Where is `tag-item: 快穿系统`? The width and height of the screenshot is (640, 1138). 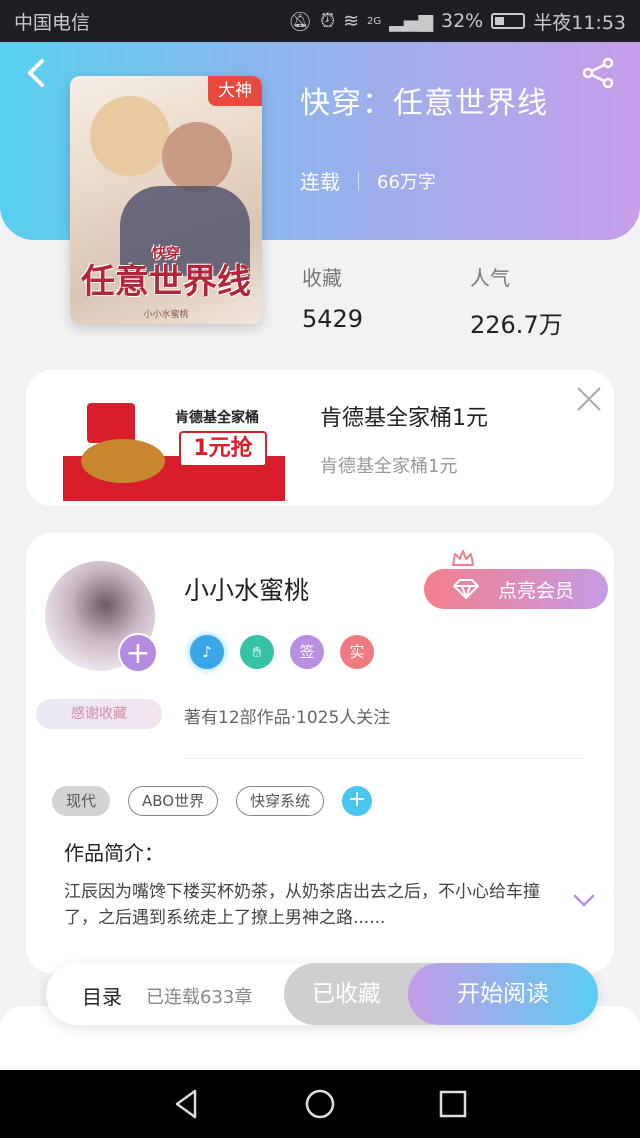
tag-item: 快穿系统 is located at coordinates (280, 801).